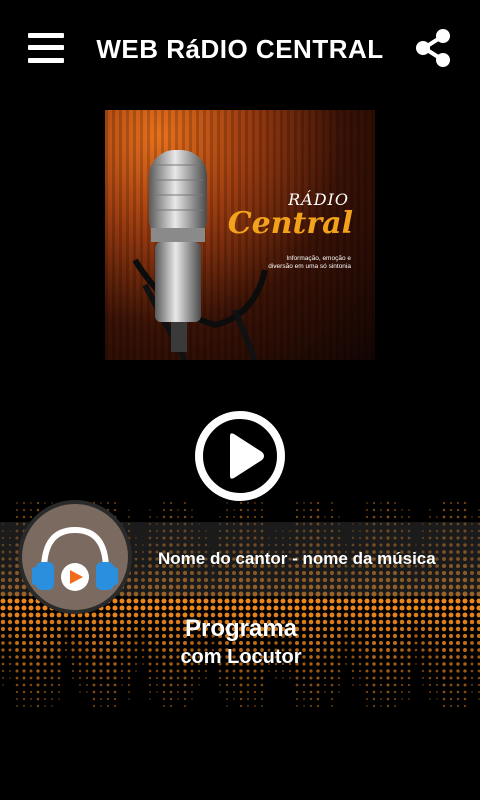  What do you see at coordinates (297, 558) in the screenshot?
I see `now-playing-text: Nome do cantor - nome da música` at bounding box center [297, 558].